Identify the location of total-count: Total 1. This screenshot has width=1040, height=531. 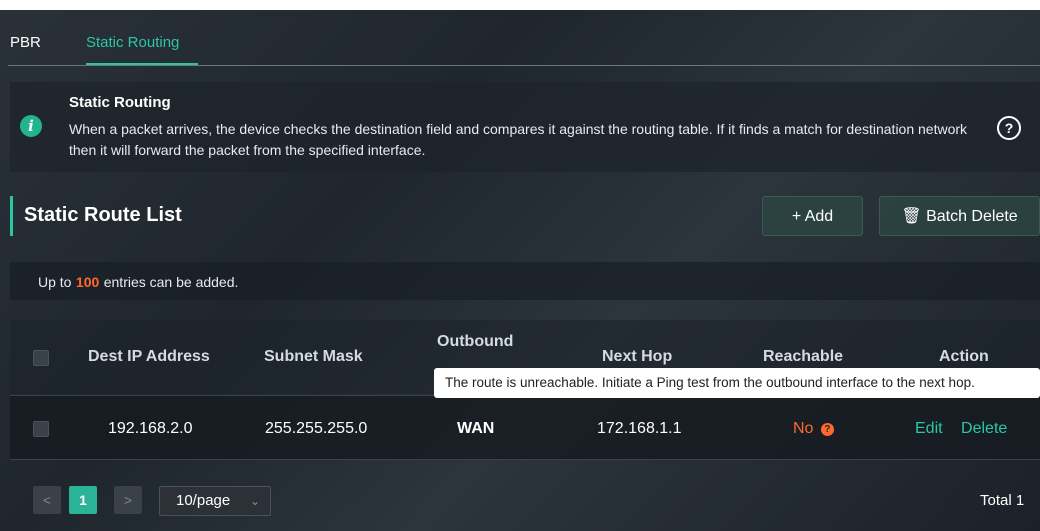
(1002, 500).